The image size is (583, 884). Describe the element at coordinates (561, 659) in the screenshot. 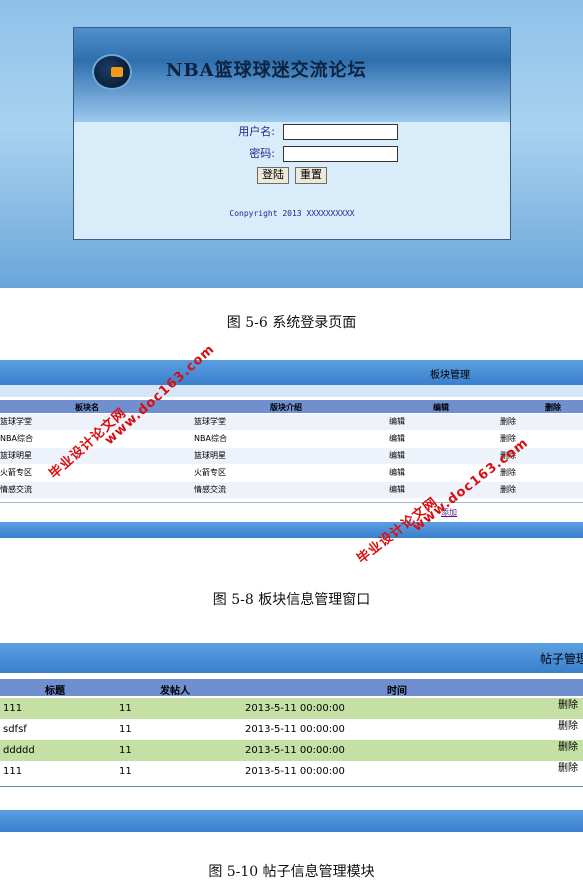

I see `posts-title: 帖子管理` at that location.